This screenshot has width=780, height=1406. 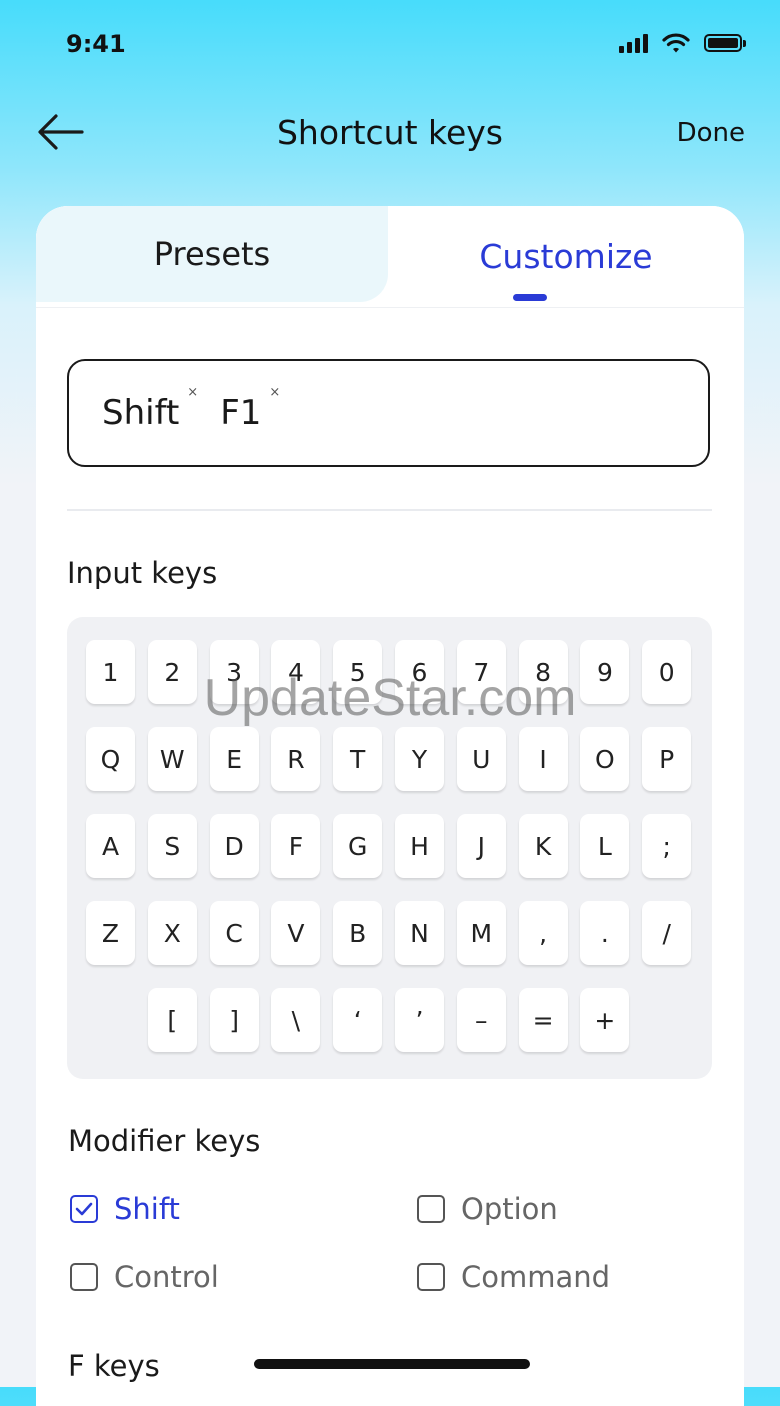 I want to click on key-button: 4, so click(x=296, y=672).